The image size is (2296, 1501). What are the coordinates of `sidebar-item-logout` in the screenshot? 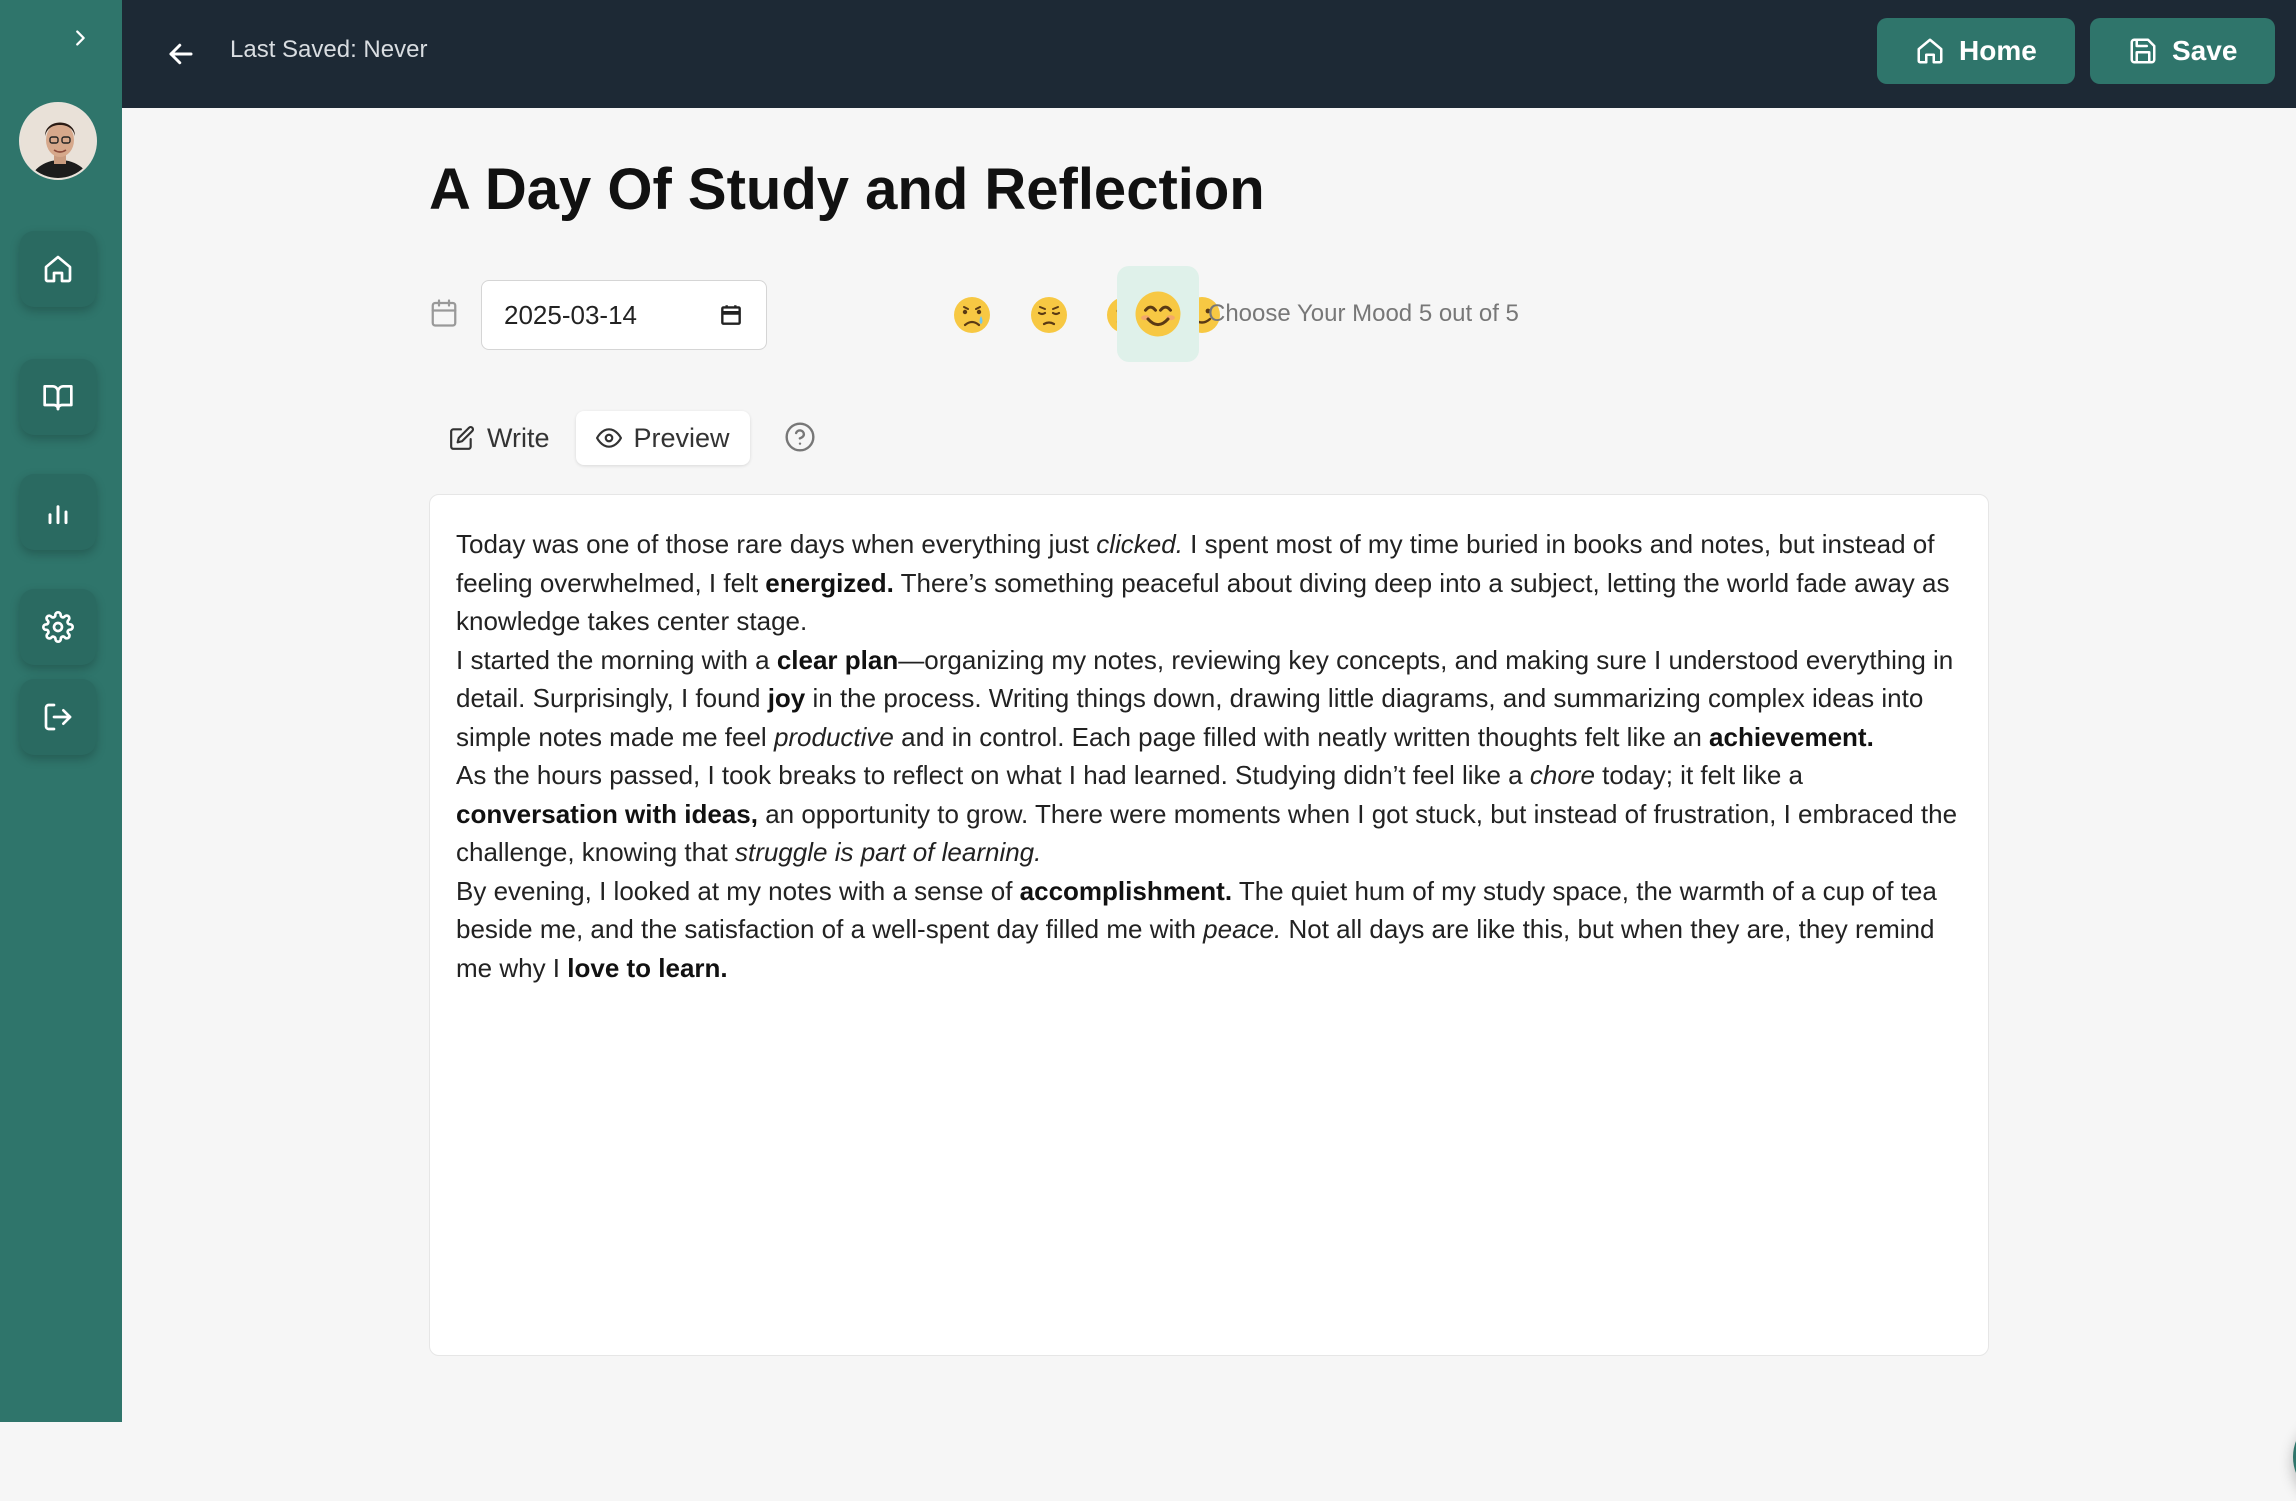 It's located at (58, 717).